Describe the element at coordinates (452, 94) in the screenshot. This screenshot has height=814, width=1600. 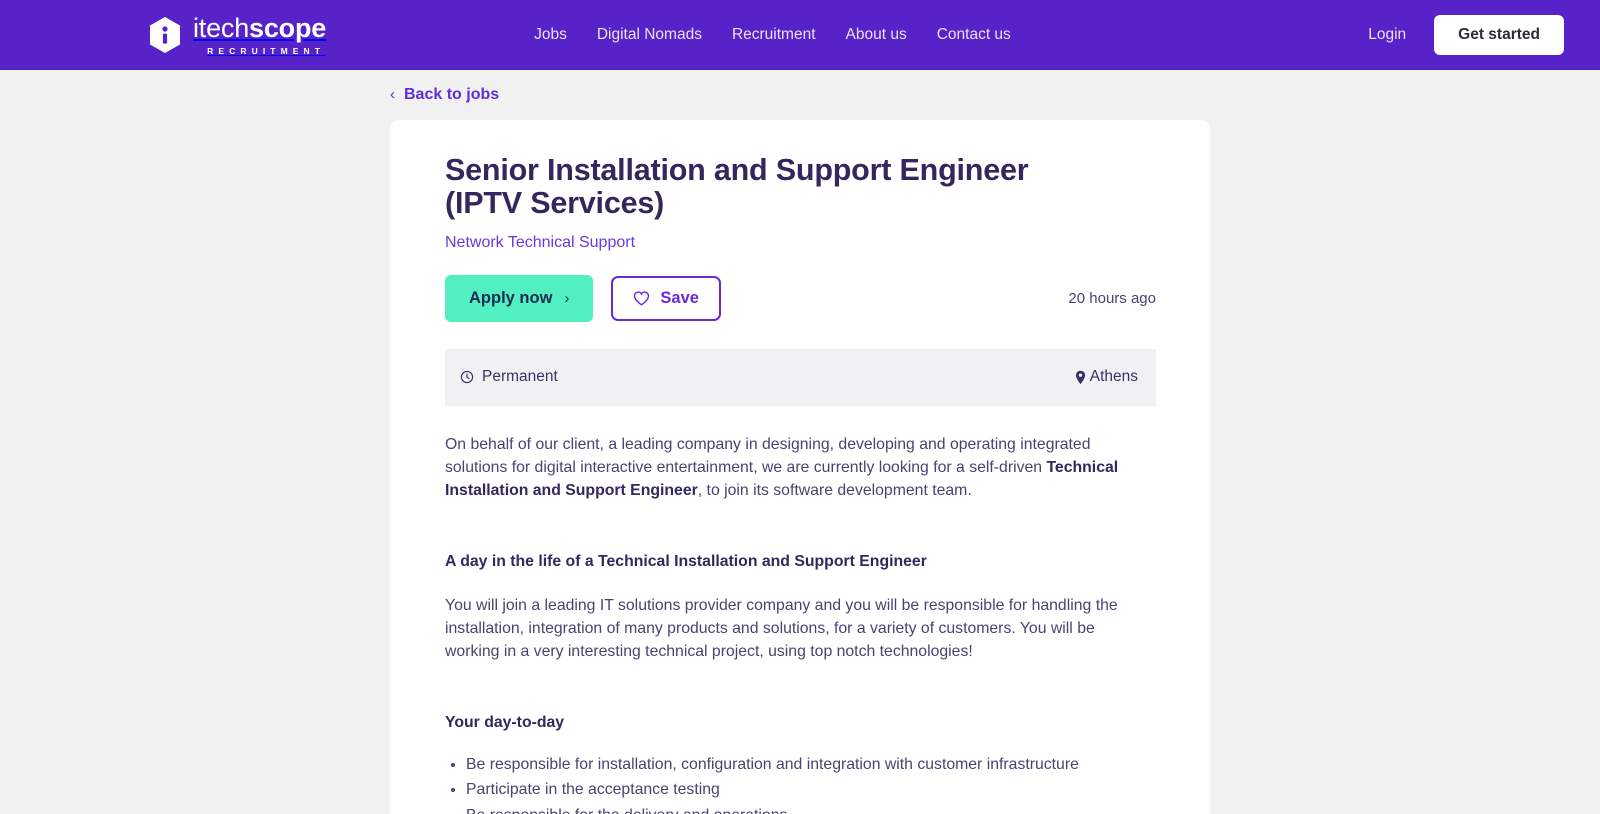
I see `back-to-jobs-label: Back to jobs` at that location.